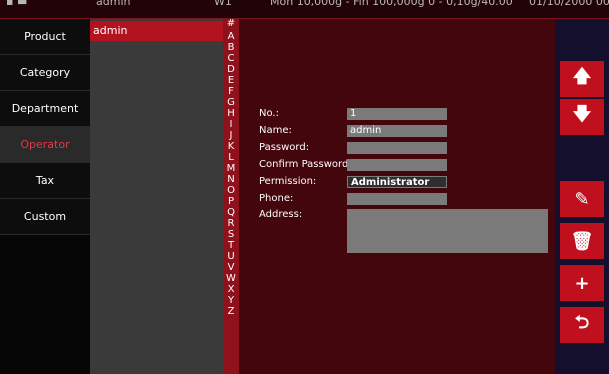 Image resolution: width=609 pixels, height=374 pixels. What do you see at coordinates (231, 114) in the screenshot?
I see `alpha-letter: H` at bounding box center [231, 114].